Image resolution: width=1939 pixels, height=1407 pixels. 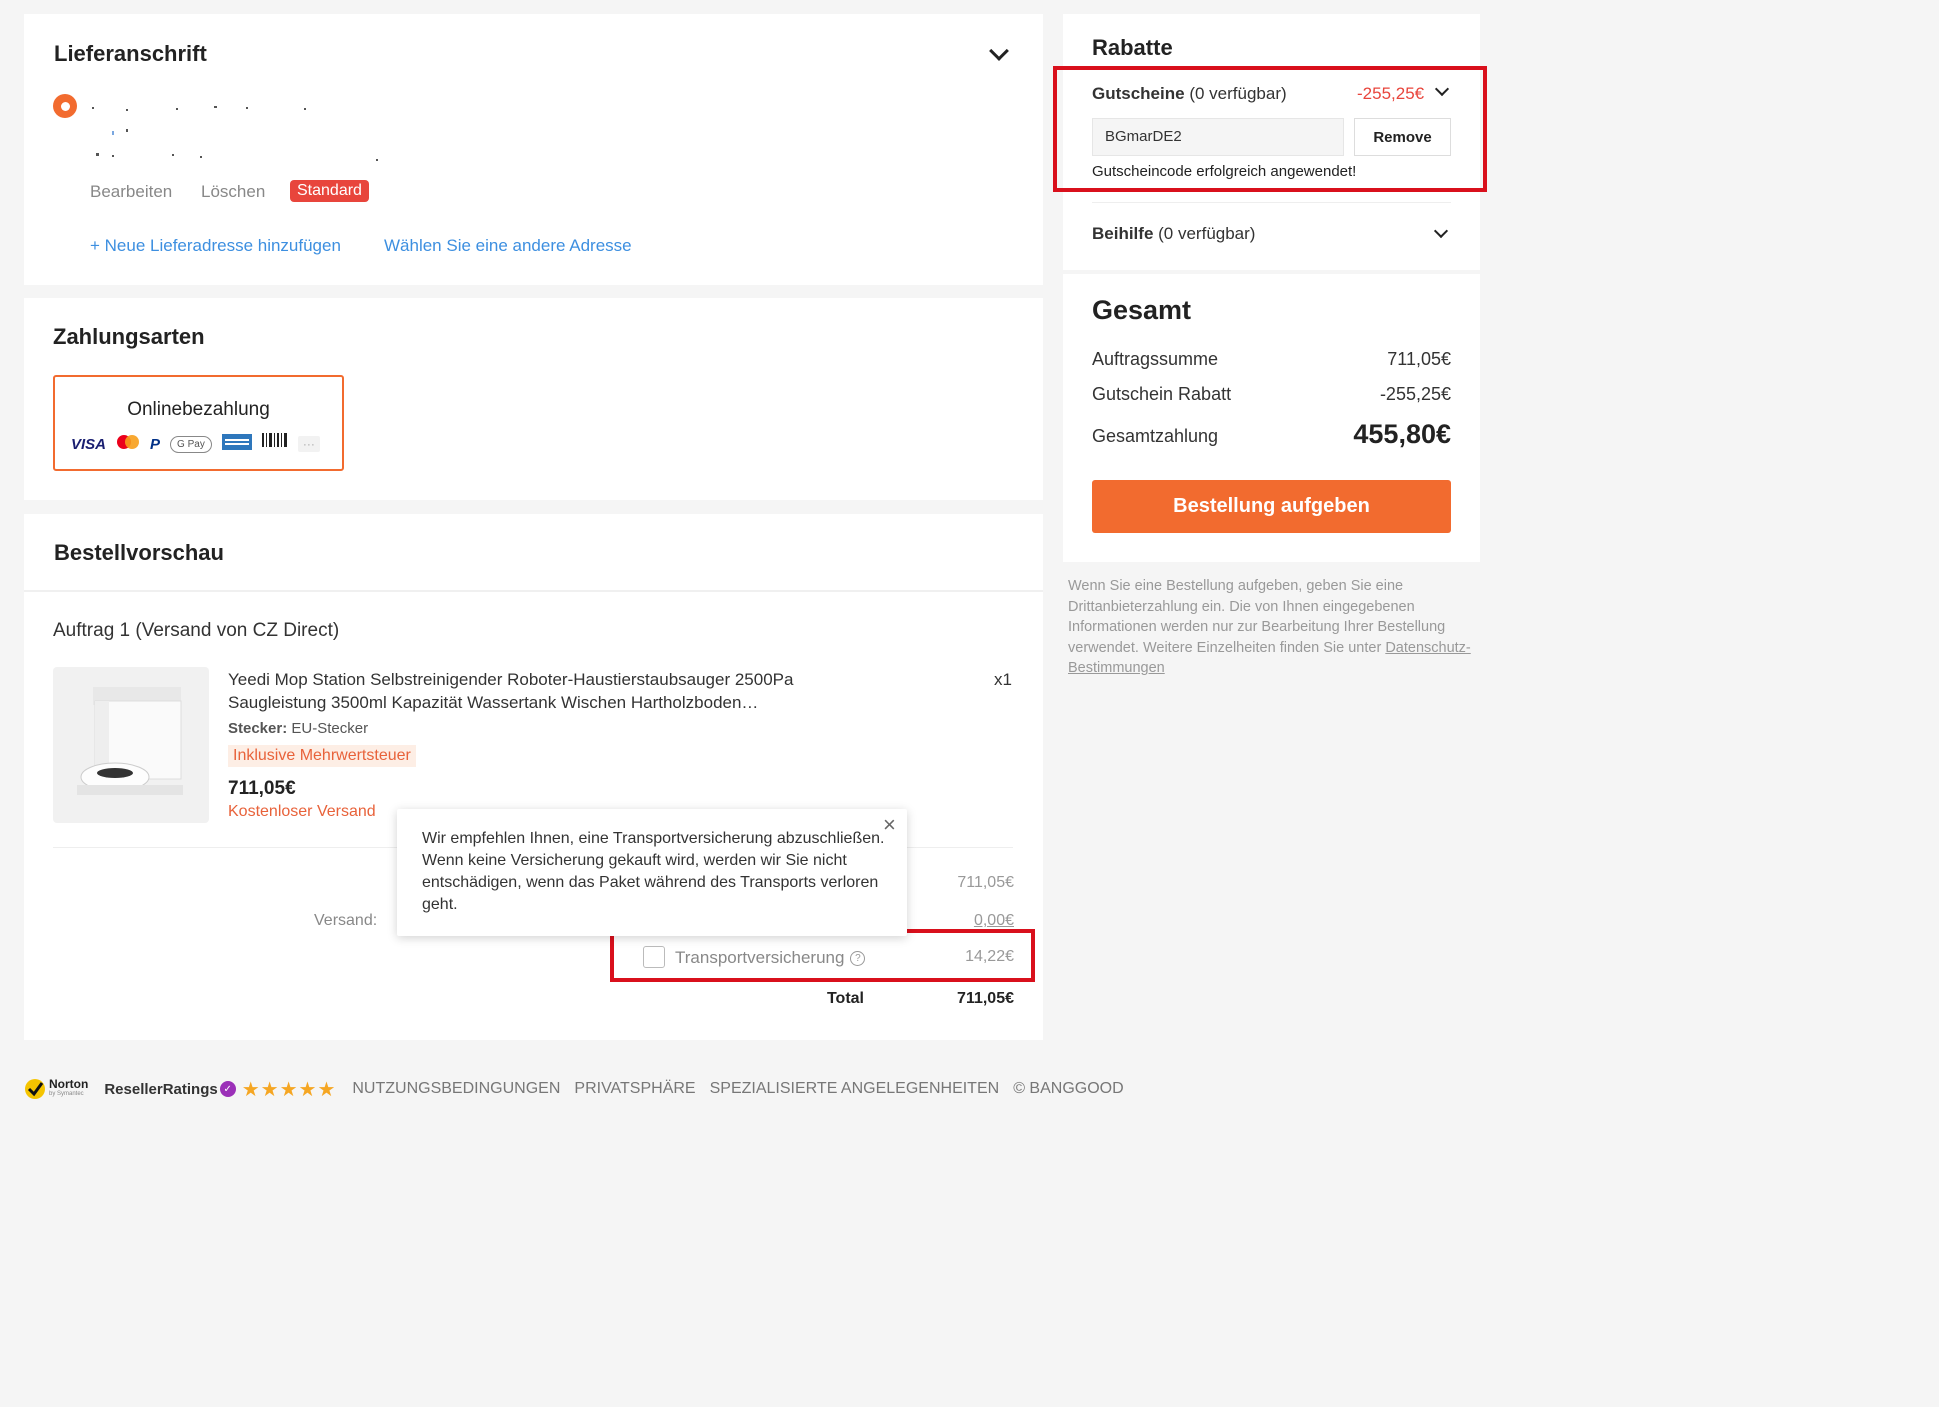 I want to click on allowance-row: Beihilfe (0 verfügbar), so click(x=1173, y=234).